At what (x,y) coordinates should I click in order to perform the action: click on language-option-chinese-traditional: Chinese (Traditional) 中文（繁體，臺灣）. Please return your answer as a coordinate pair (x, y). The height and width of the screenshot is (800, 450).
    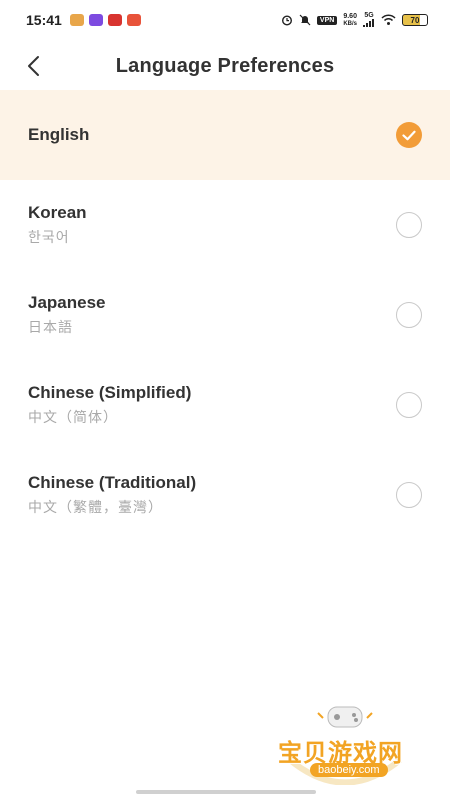
    Looking at the image, I should click on (225, 495).